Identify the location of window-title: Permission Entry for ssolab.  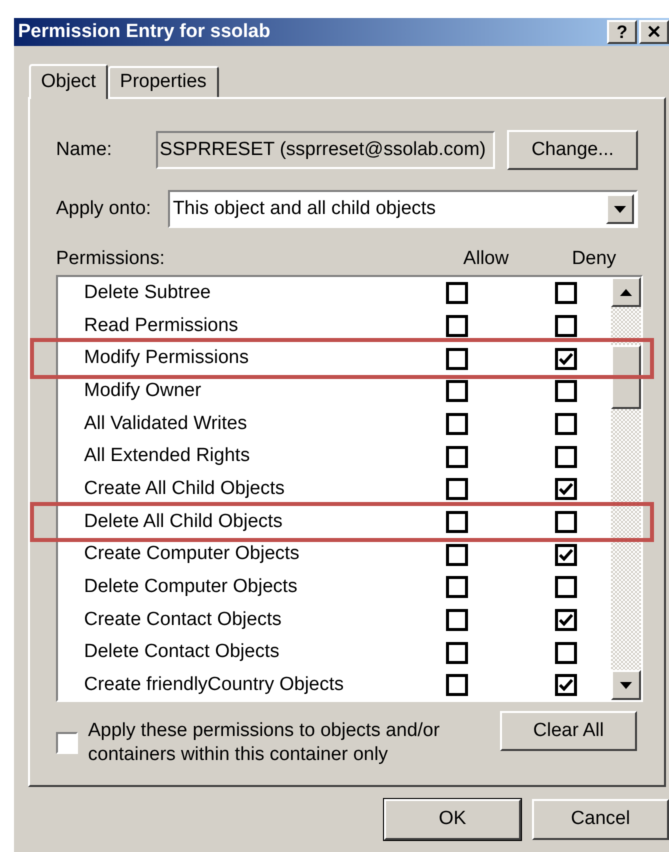
(145, 32).